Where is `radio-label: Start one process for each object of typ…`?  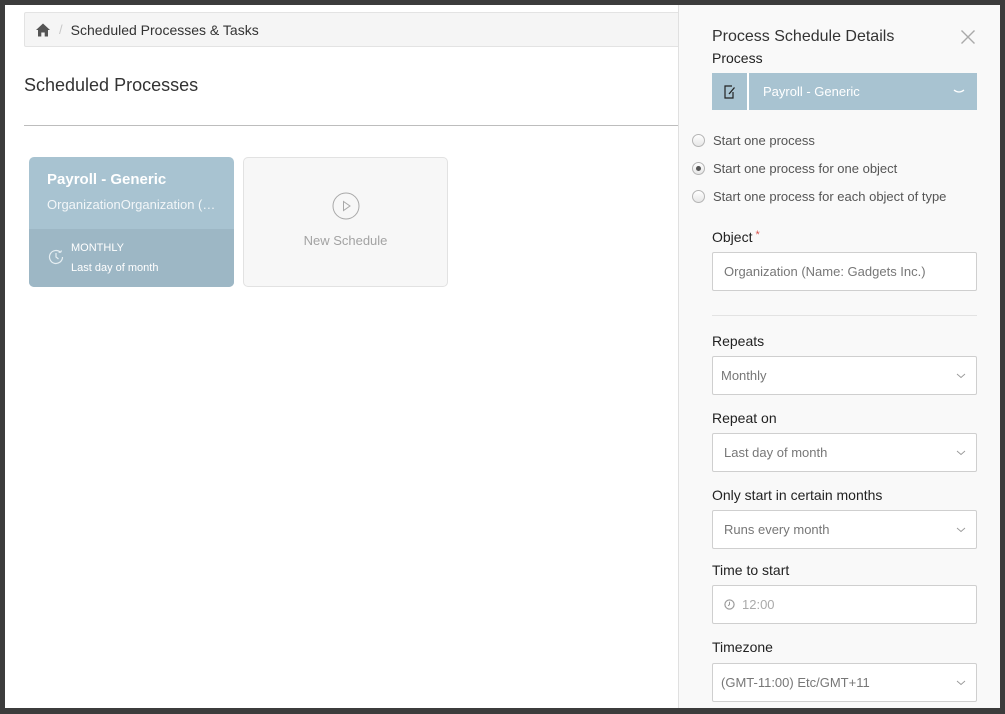 radio-label: Start one process for each object of typ… is located at coordinates (830, 196).